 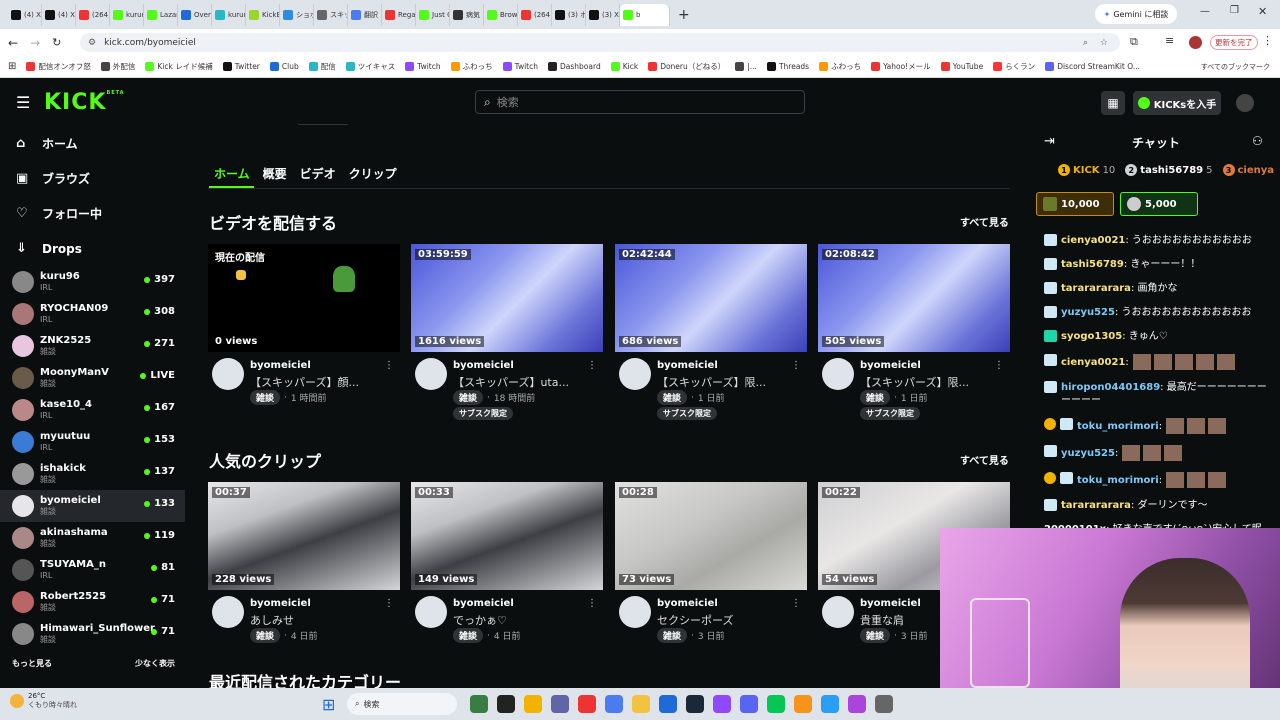 What do you see at coordinates (520, 66) in the screenshot?
I see `bookmark-item: Twitch` at bounding box center [520, 66].